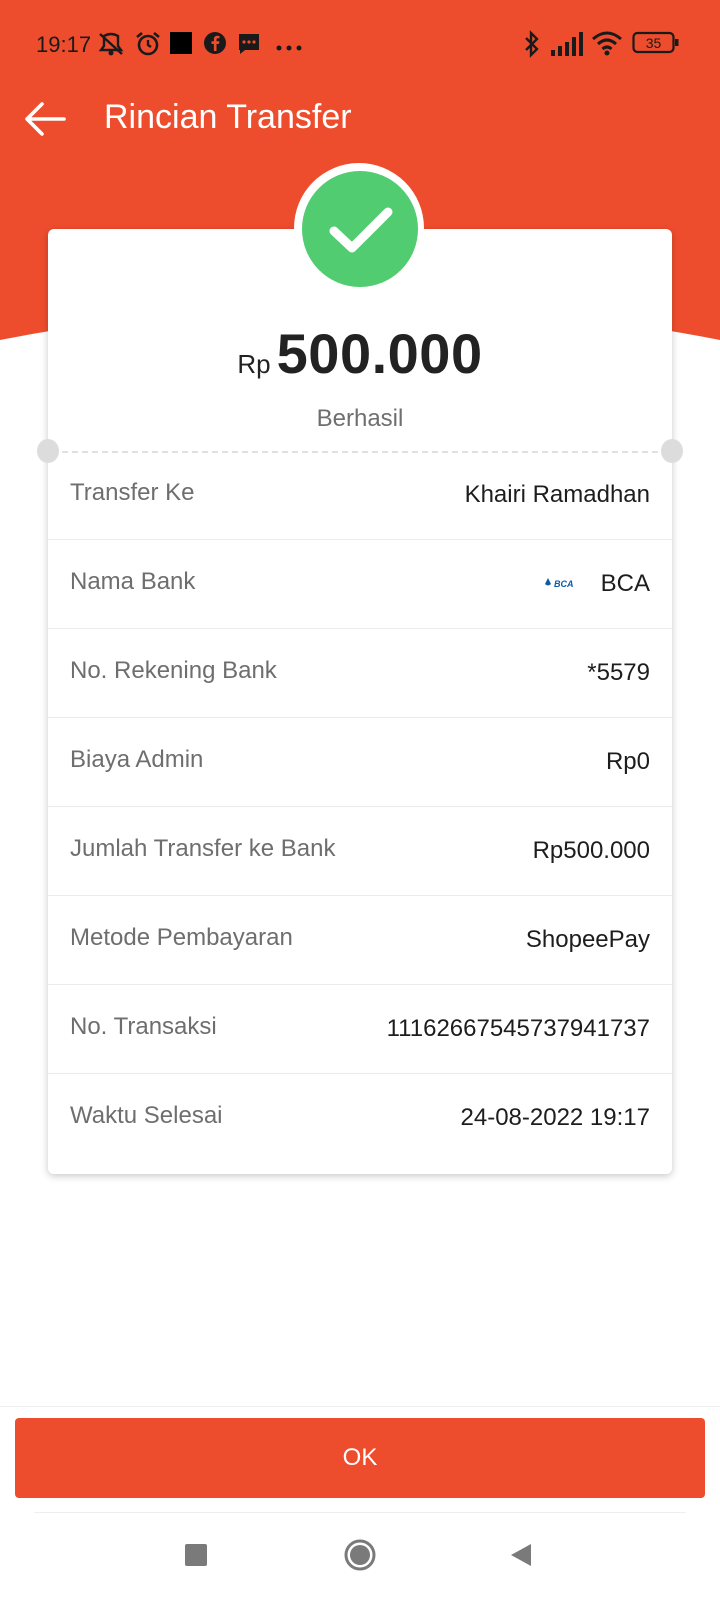  I want to click on app-bar: Rincian Transfer, so click(360, 120).